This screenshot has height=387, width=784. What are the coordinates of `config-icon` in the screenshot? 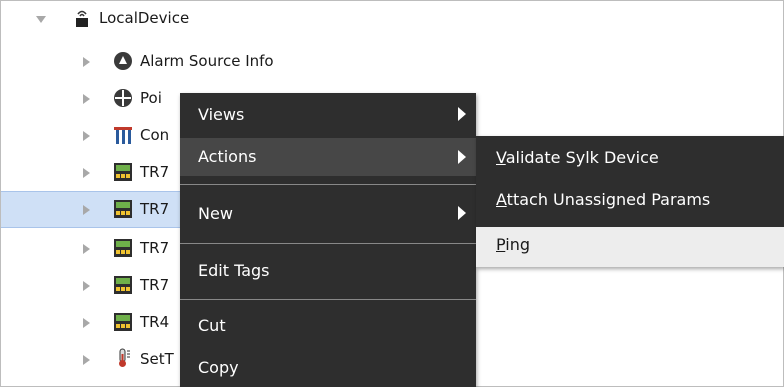 It's located at (123, 135).